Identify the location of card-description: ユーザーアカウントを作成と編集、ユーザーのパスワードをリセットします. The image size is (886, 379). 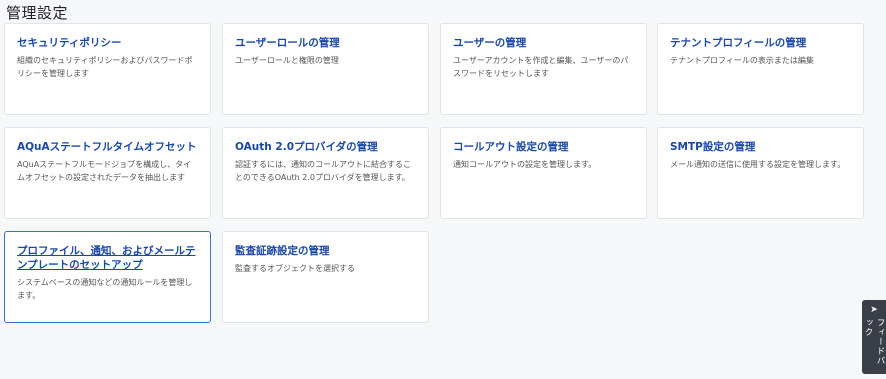
(541, 67).